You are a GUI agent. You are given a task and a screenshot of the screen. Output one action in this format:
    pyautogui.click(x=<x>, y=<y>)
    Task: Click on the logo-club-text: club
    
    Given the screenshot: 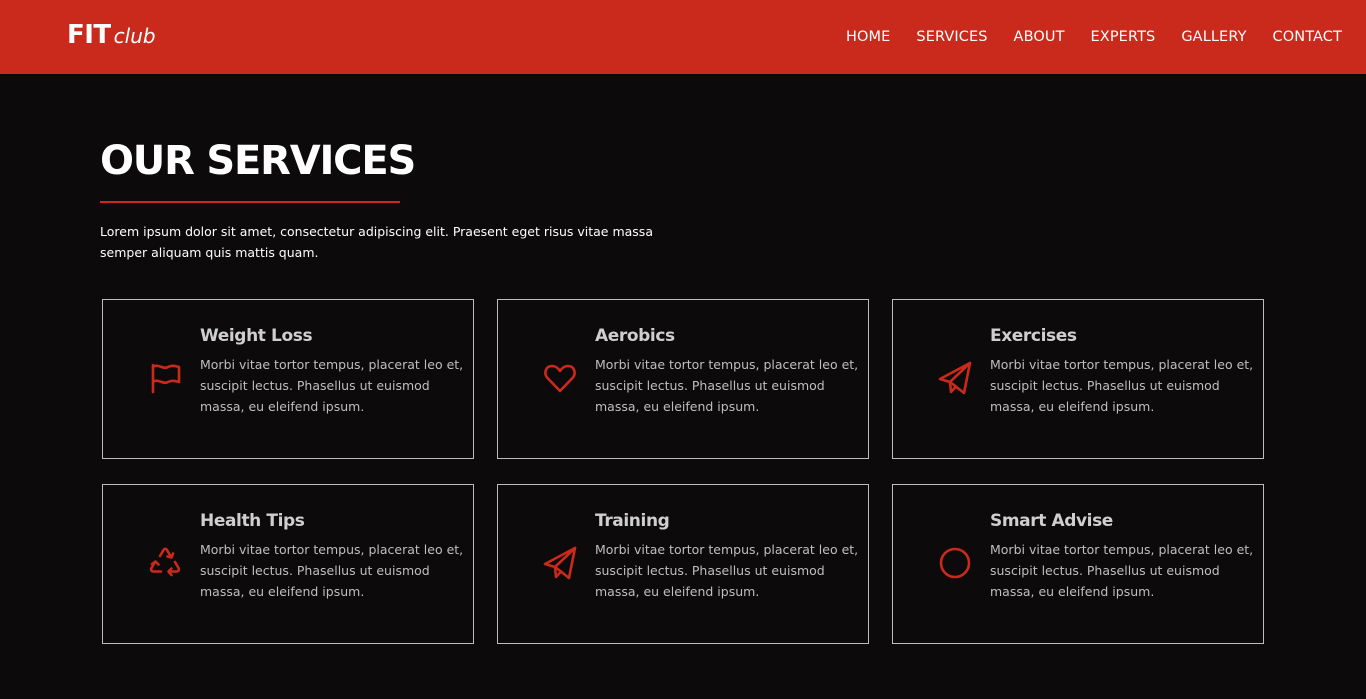 What is the action you would take?
    pyautogui.click(x=134, y=36)
    